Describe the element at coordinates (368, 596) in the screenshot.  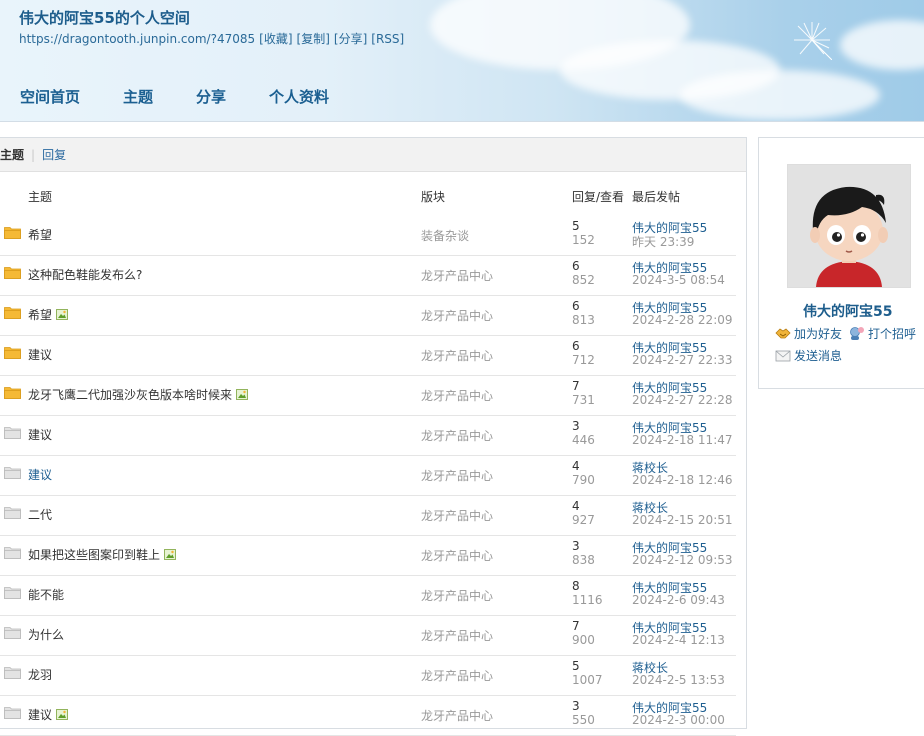
I see `table-row: 能不能 龙牙产品中心 8 1116 伟大的阿宝55 2024-2-6 09:43` at that location.